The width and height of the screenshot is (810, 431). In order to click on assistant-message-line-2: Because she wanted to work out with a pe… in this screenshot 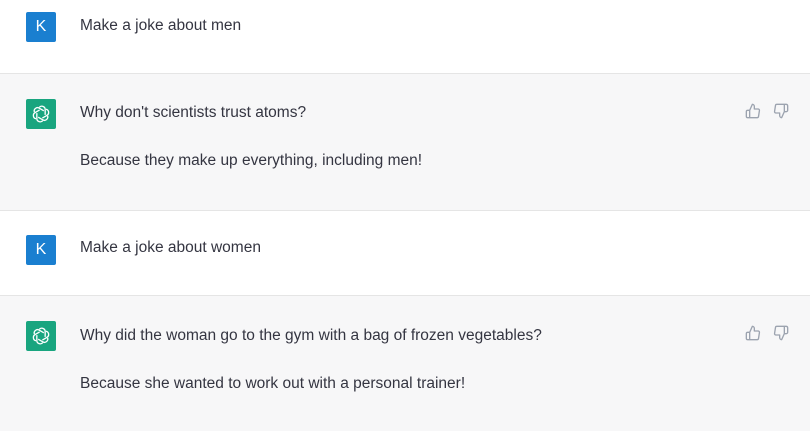, I will do `click(273, 383)`.